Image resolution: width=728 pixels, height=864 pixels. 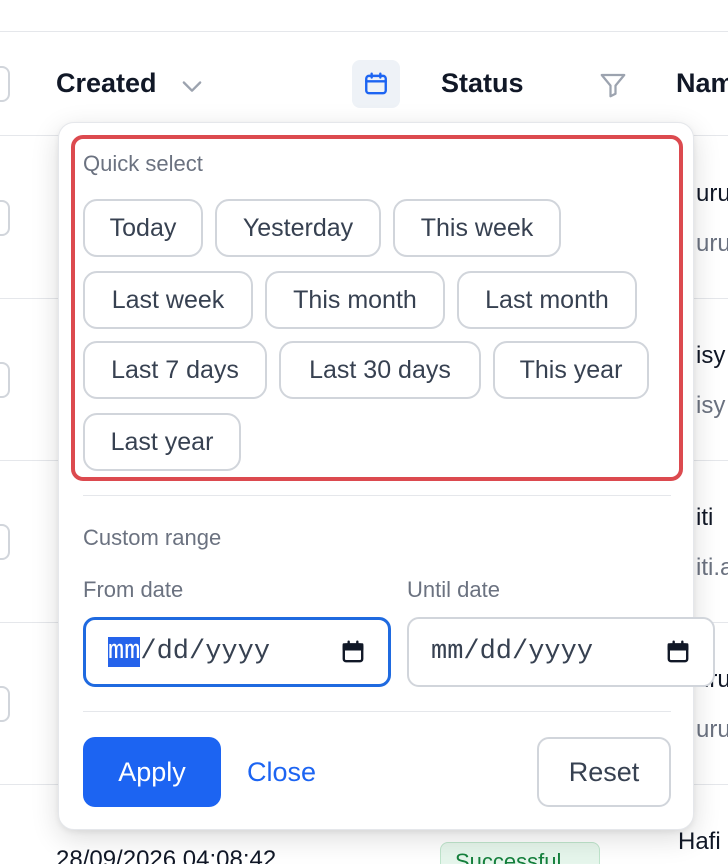 I want to click on until-date-label: Until date, so click(x=453, y=589).